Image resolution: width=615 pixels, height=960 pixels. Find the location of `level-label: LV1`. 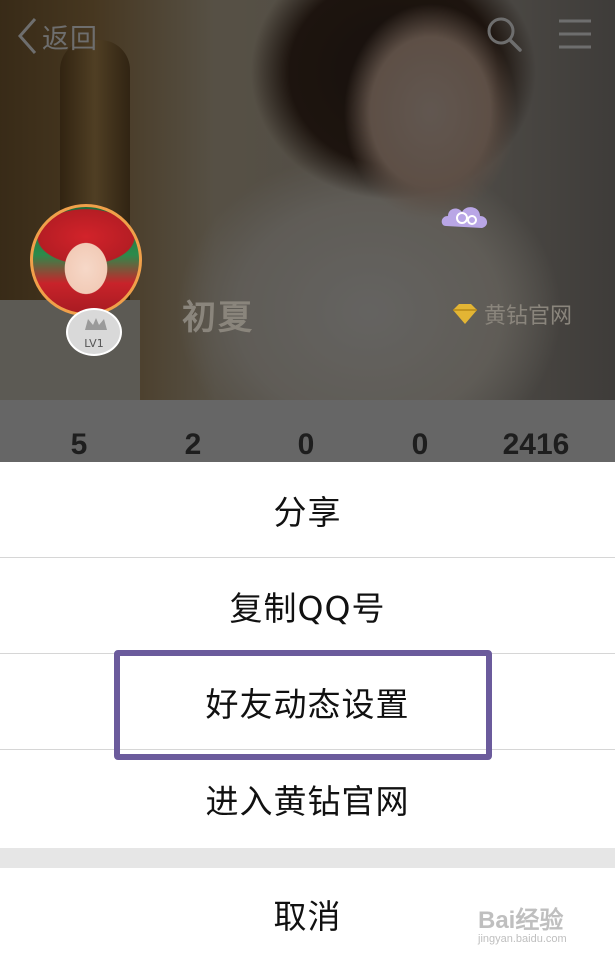

level-label: LV1 is located at coordinates (94, 343).